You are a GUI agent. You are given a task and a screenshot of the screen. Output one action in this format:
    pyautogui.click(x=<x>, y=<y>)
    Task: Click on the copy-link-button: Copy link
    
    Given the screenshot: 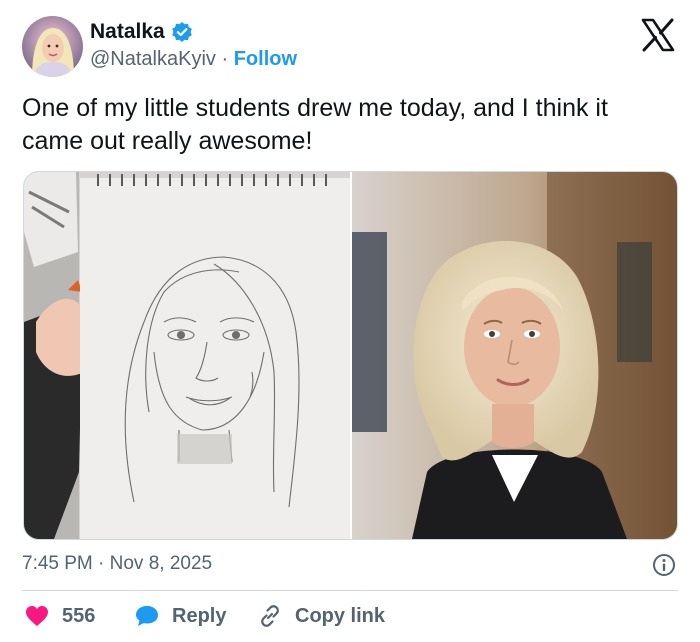 What is the action you would take?
    pyautogui.click(x=321, y=616)
    